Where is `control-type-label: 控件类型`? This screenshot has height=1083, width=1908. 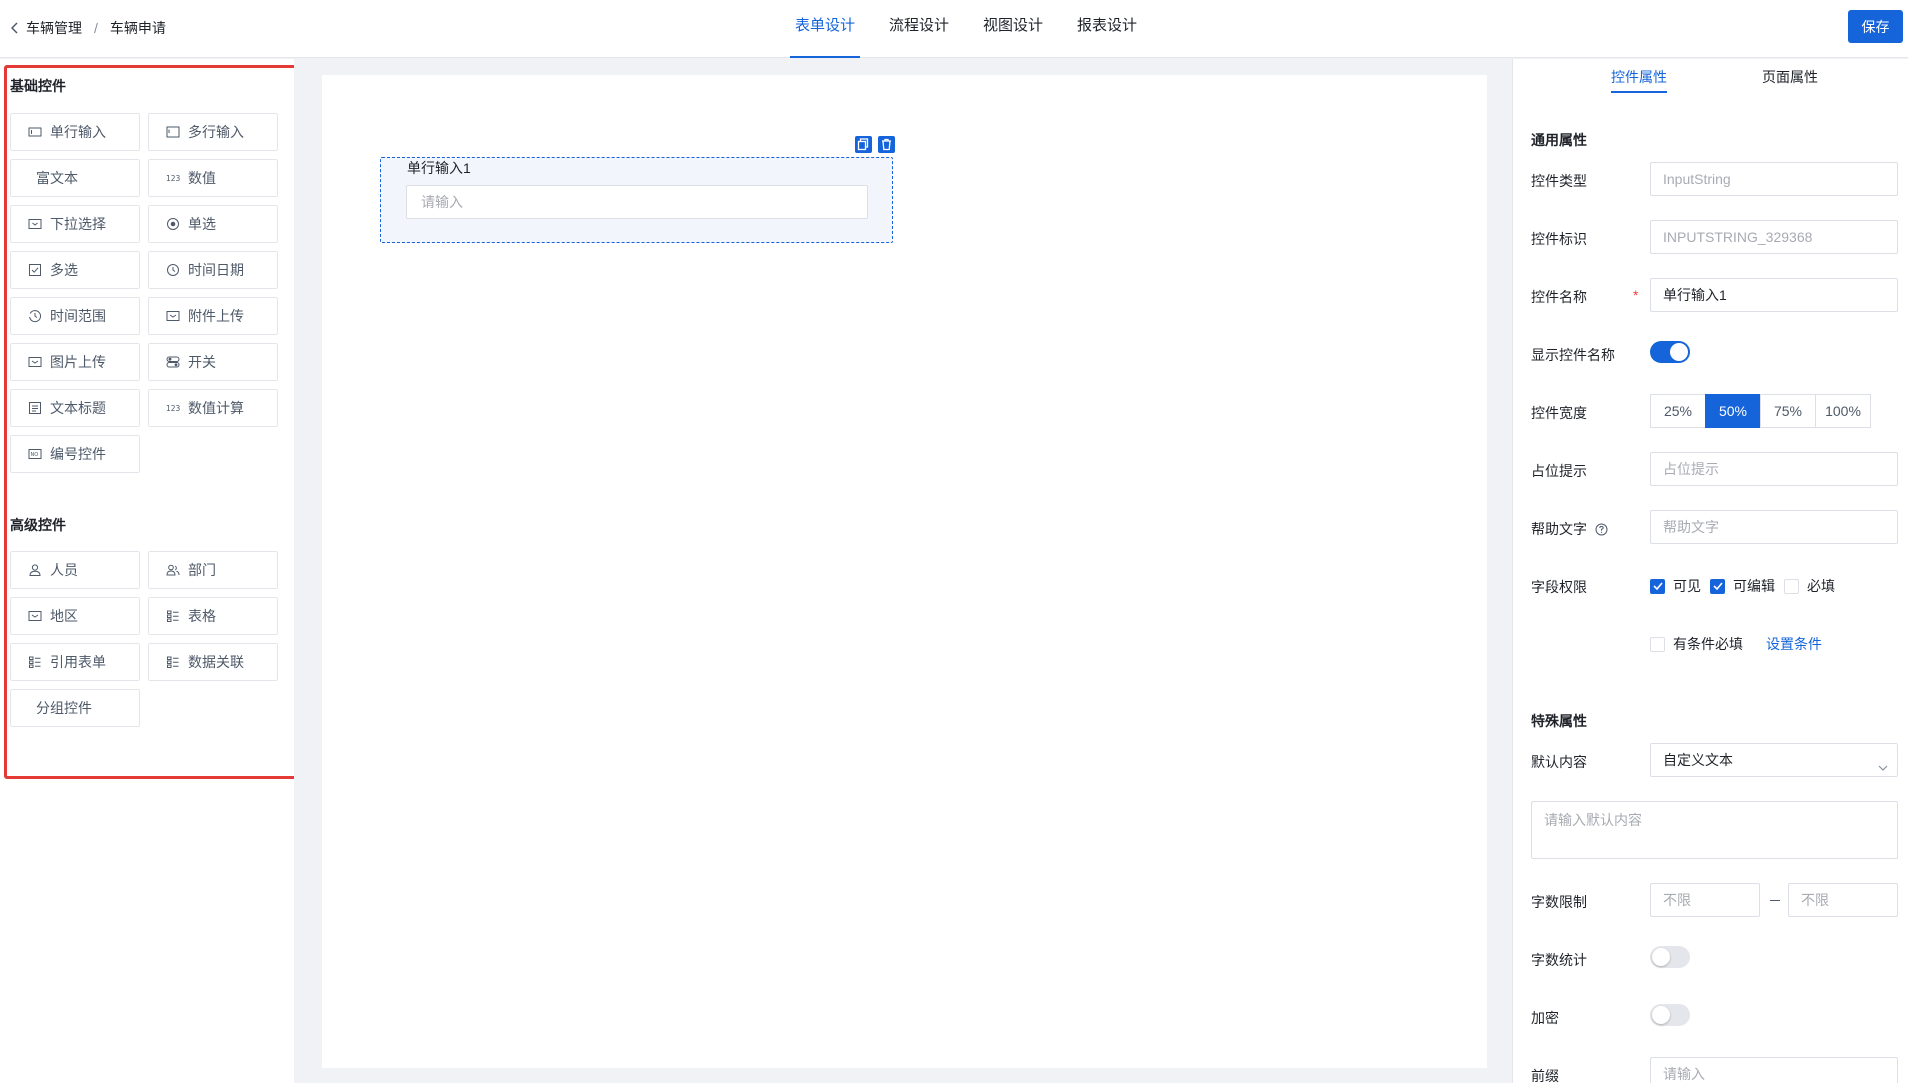
control-type-label: 控件类型 is located at coordinates (1559, 181).